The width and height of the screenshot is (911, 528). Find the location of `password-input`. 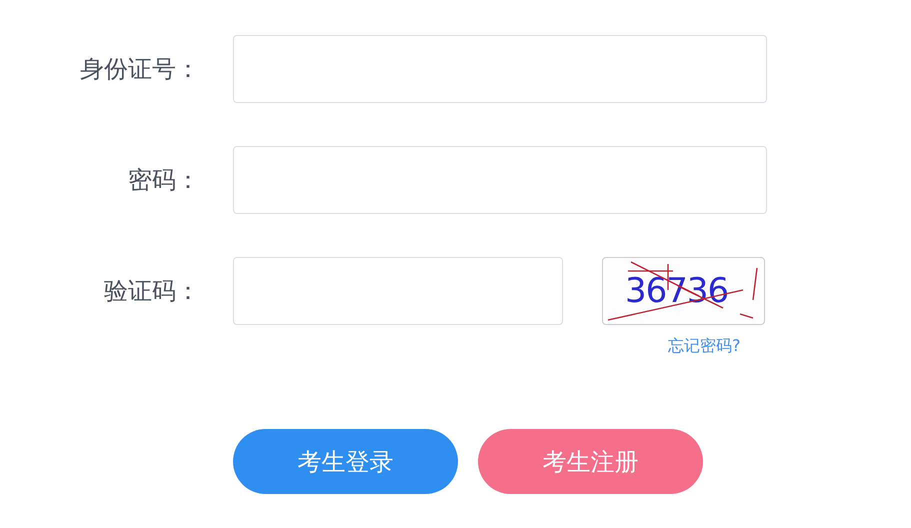

password-input is located at coordinates (500, 180).